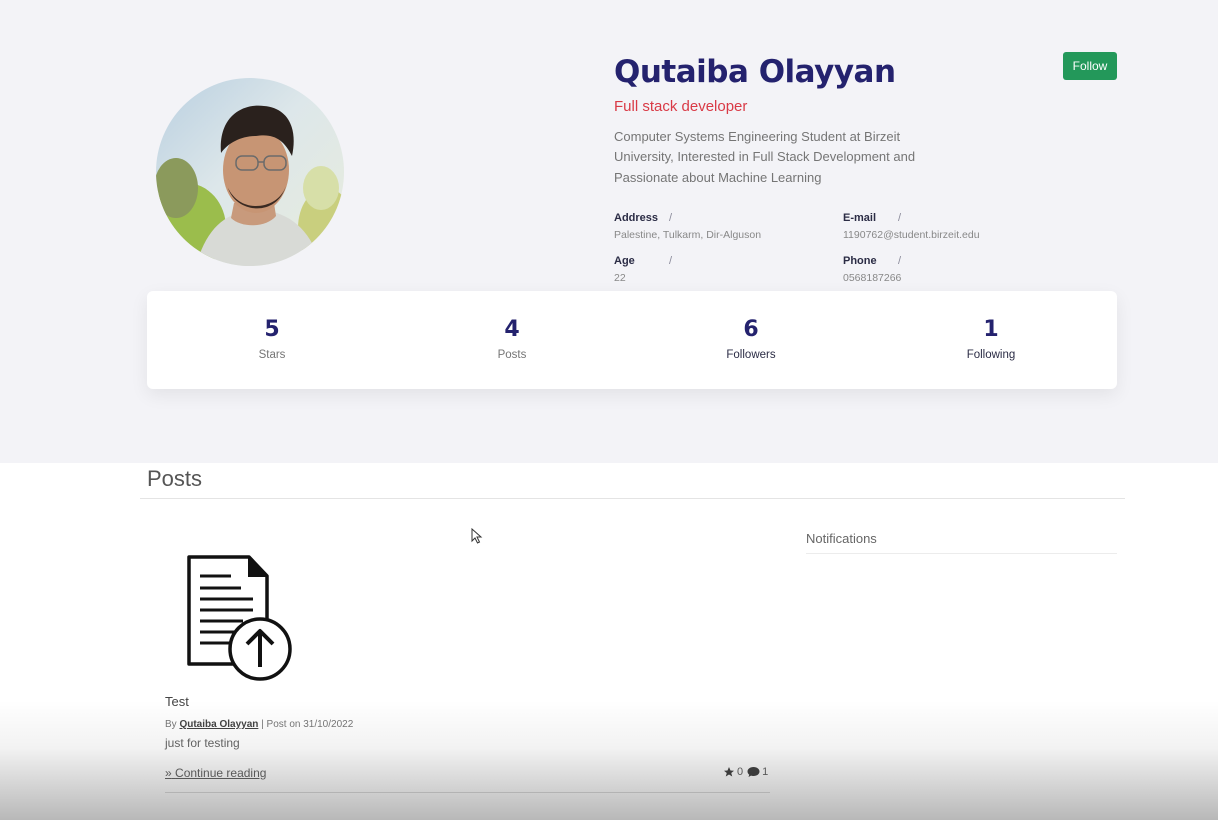 This screenshot has width=1218, height=820. What do you see at coordinates (512, 355) in the screenshot?
I see `stat-posts-label: Posts` at bounding box center [512, 355].